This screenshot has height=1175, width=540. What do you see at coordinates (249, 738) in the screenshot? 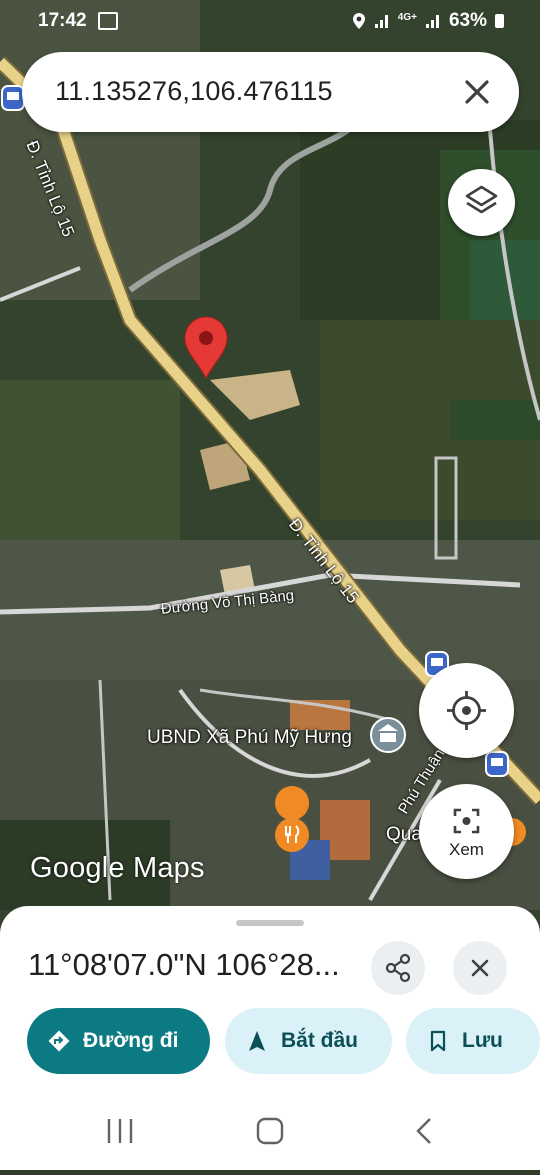
I see `place-label: UBND Xã Phú Mỹ Hưng` at bounding box center [249, 738].